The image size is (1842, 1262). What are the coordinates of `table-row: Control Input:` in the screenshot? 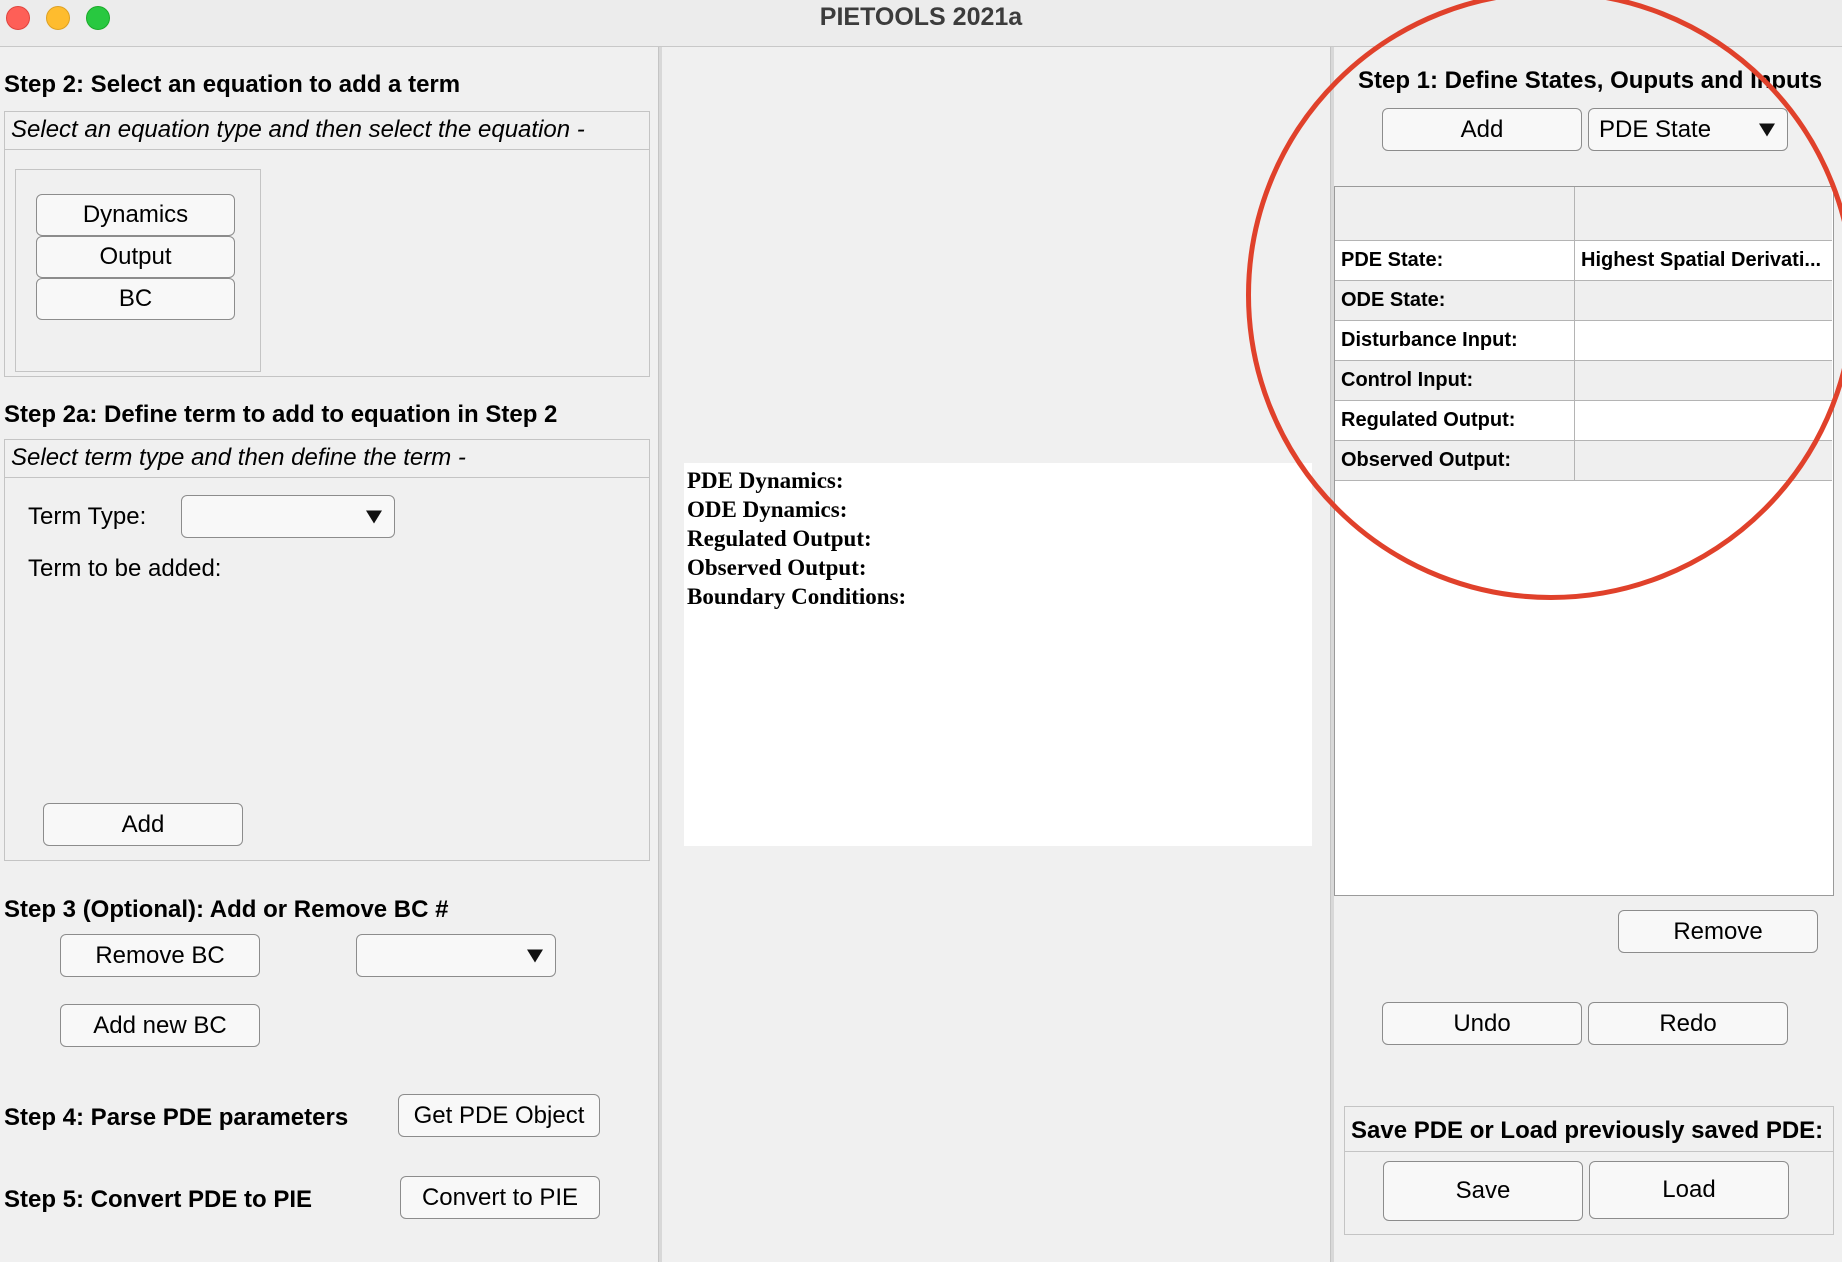 It's located at (1583, 381).